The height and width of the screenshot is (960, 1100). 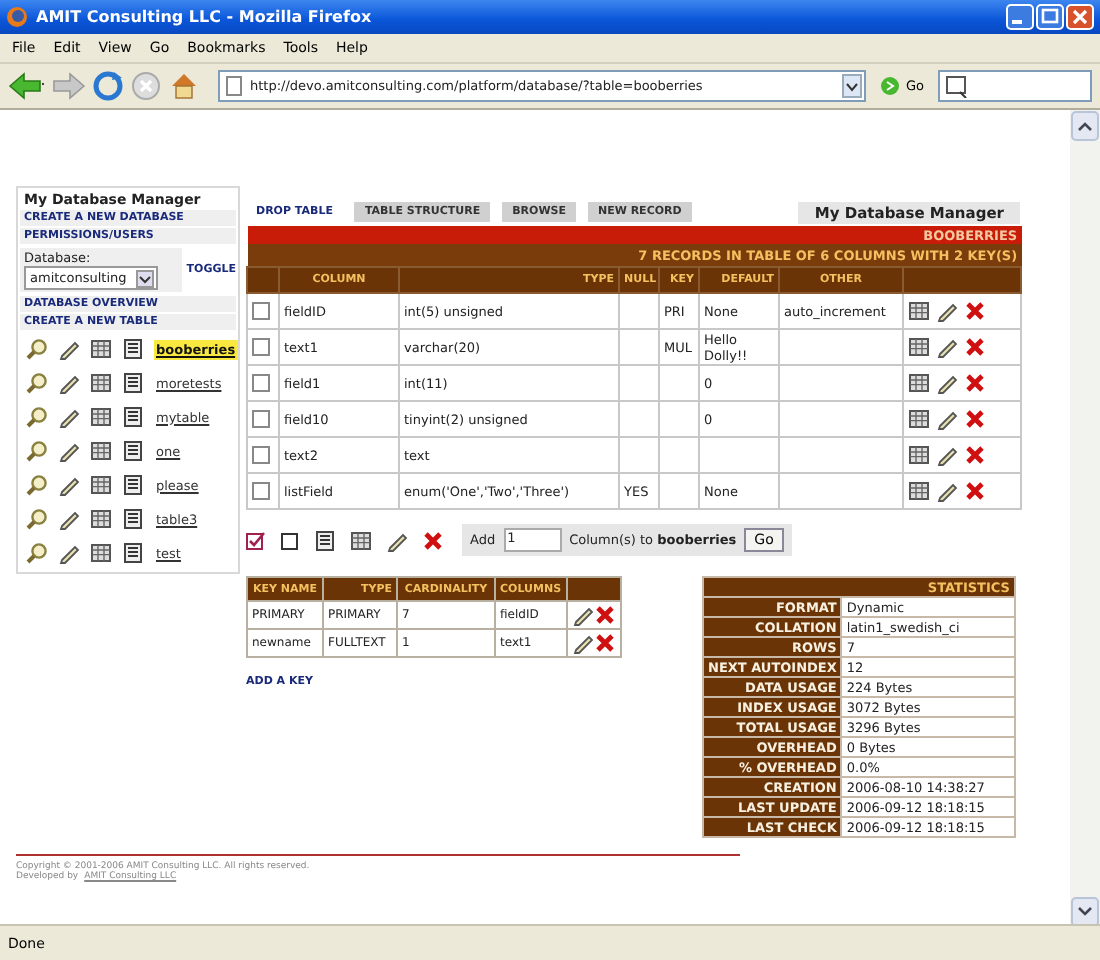 What do you see at coordinates (889, 86) in the screenshot?
I see `go-arrow-icon` at bounding box center [889, 86].